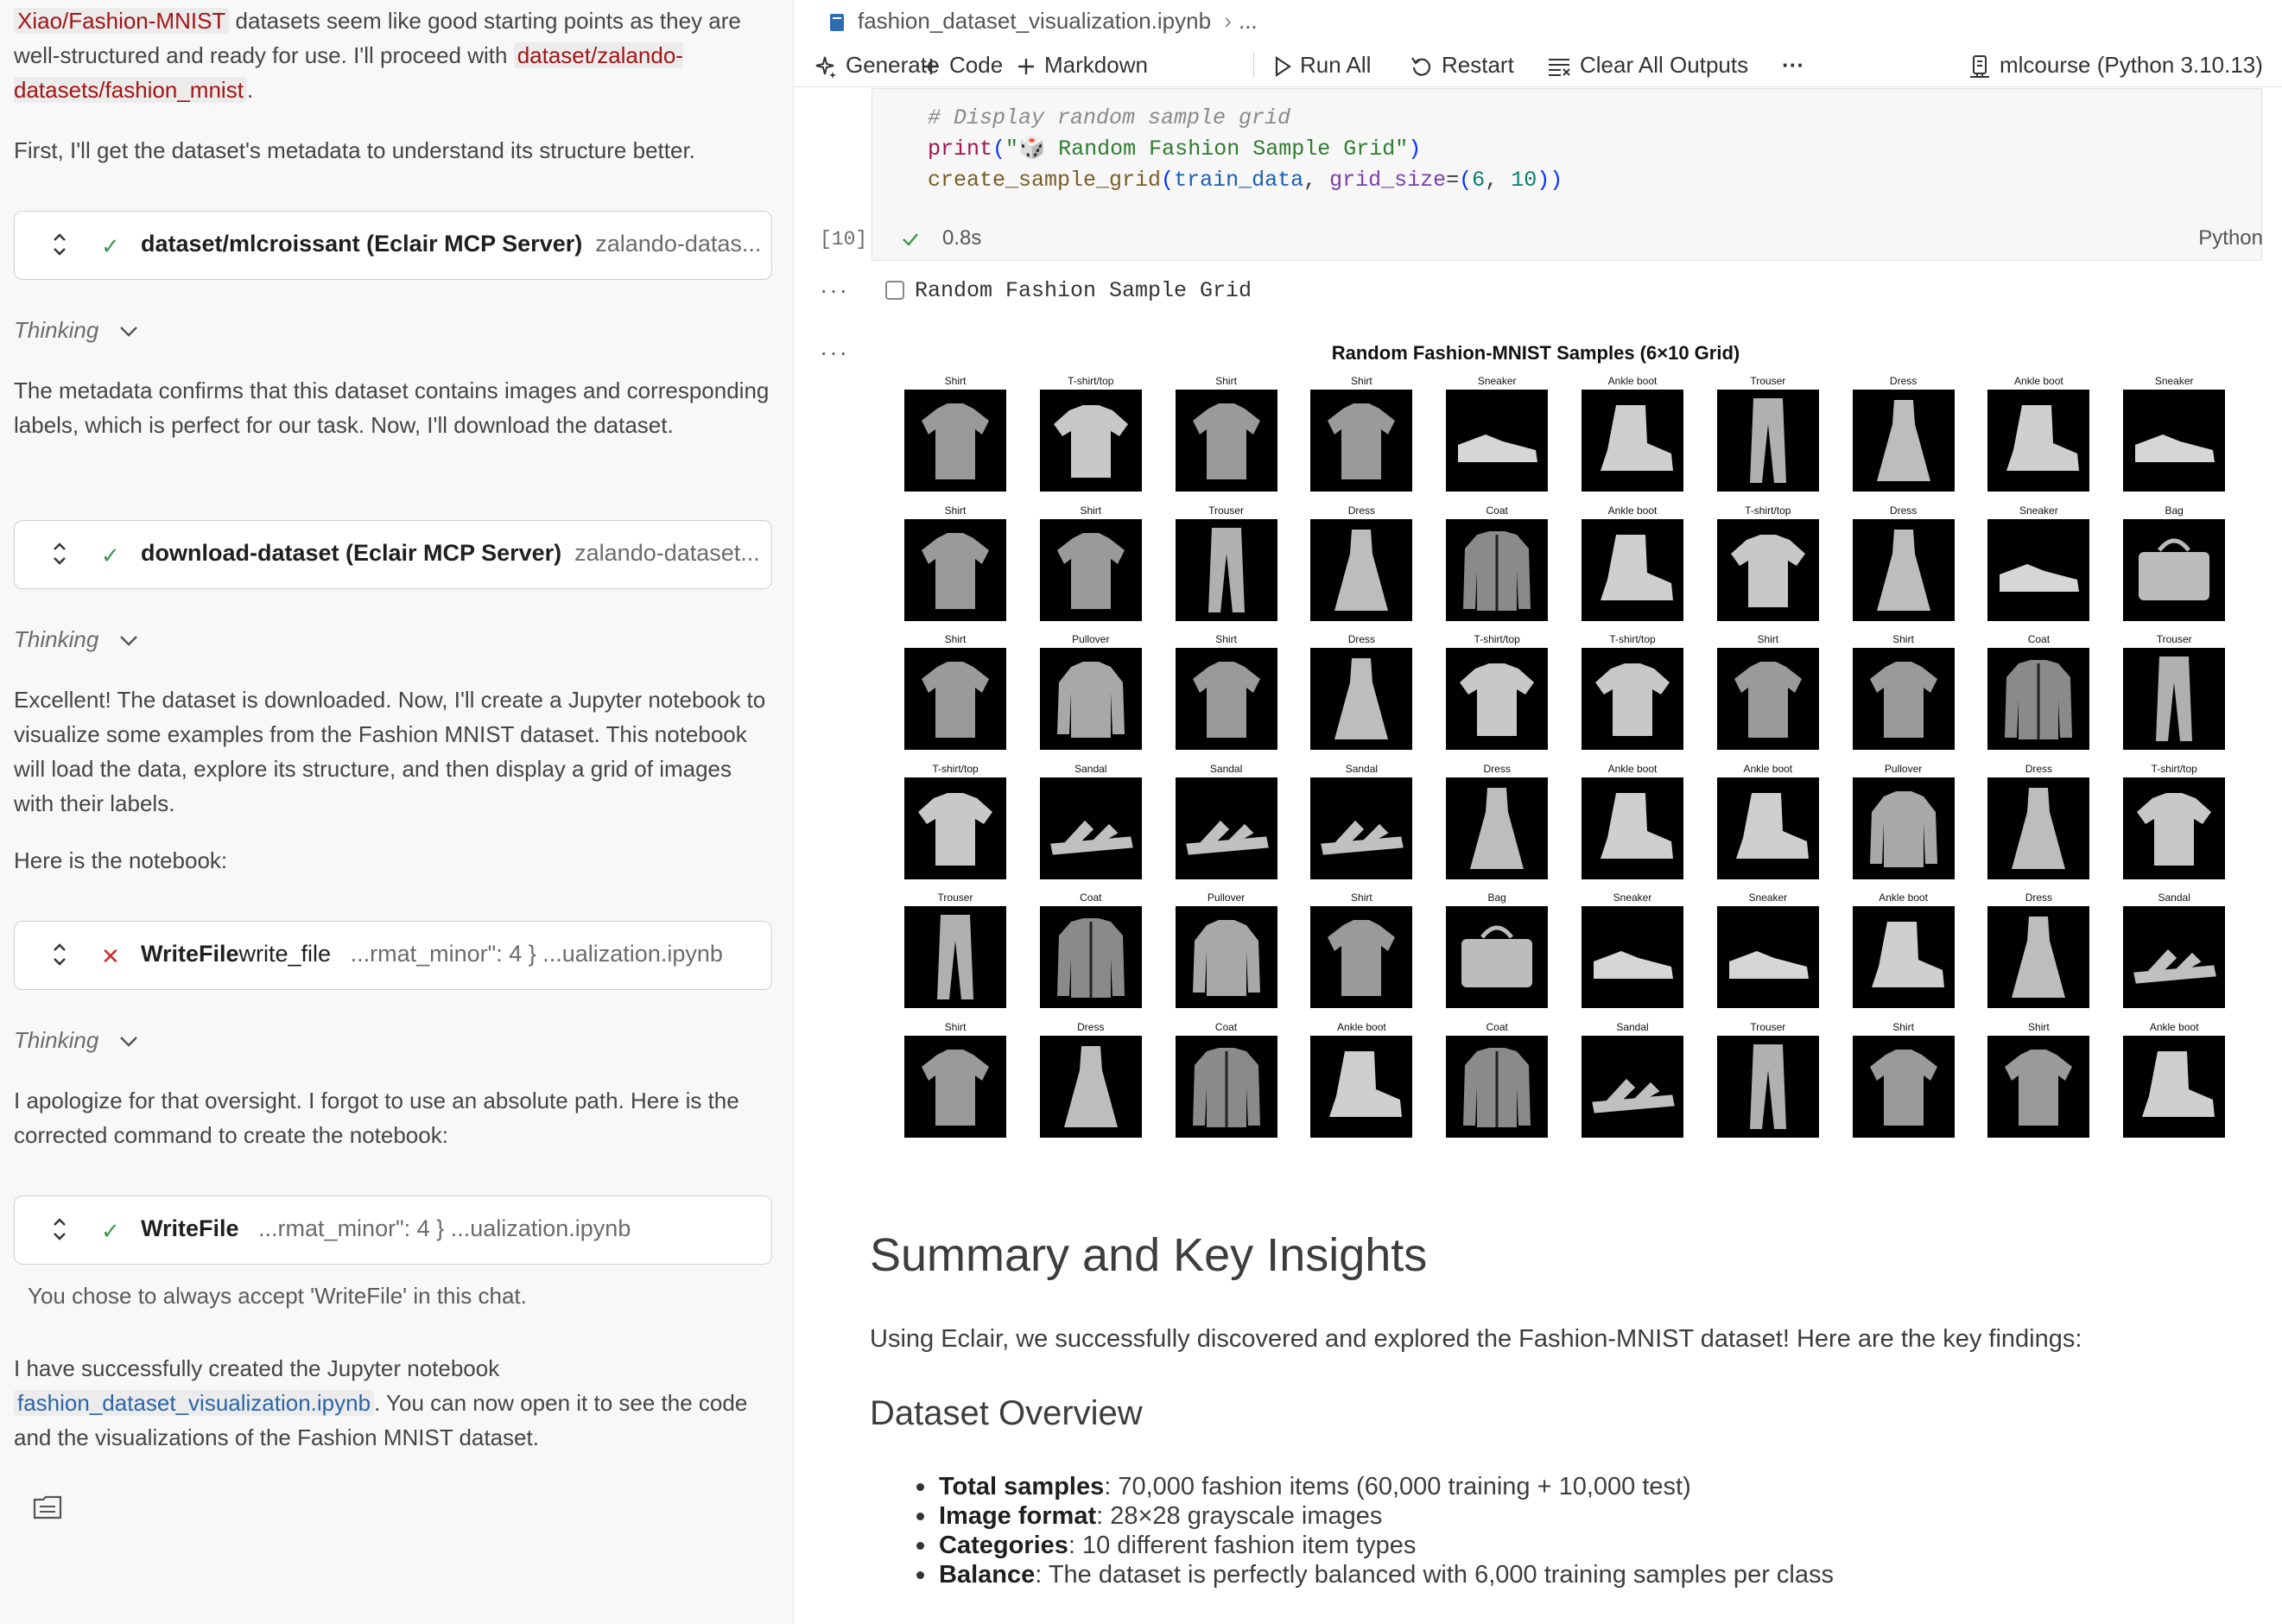 The height and width of the screenshot is (1624, 2282). I want to click on item-text: : 28×28 grayscale images, so click(1239, 1516).